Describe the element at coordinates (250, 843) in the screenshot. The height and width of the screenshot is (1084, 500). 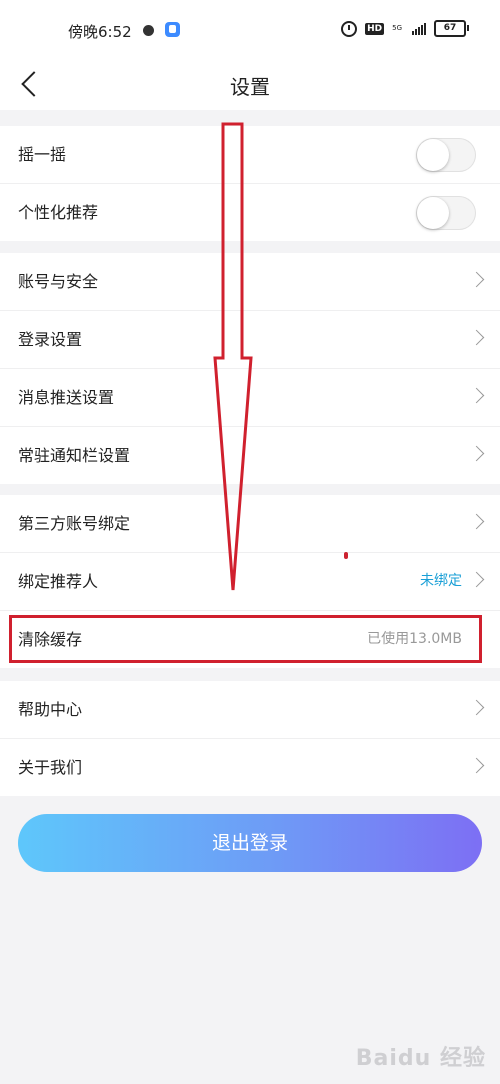
I see `logout-button: 退出登录` at that location.